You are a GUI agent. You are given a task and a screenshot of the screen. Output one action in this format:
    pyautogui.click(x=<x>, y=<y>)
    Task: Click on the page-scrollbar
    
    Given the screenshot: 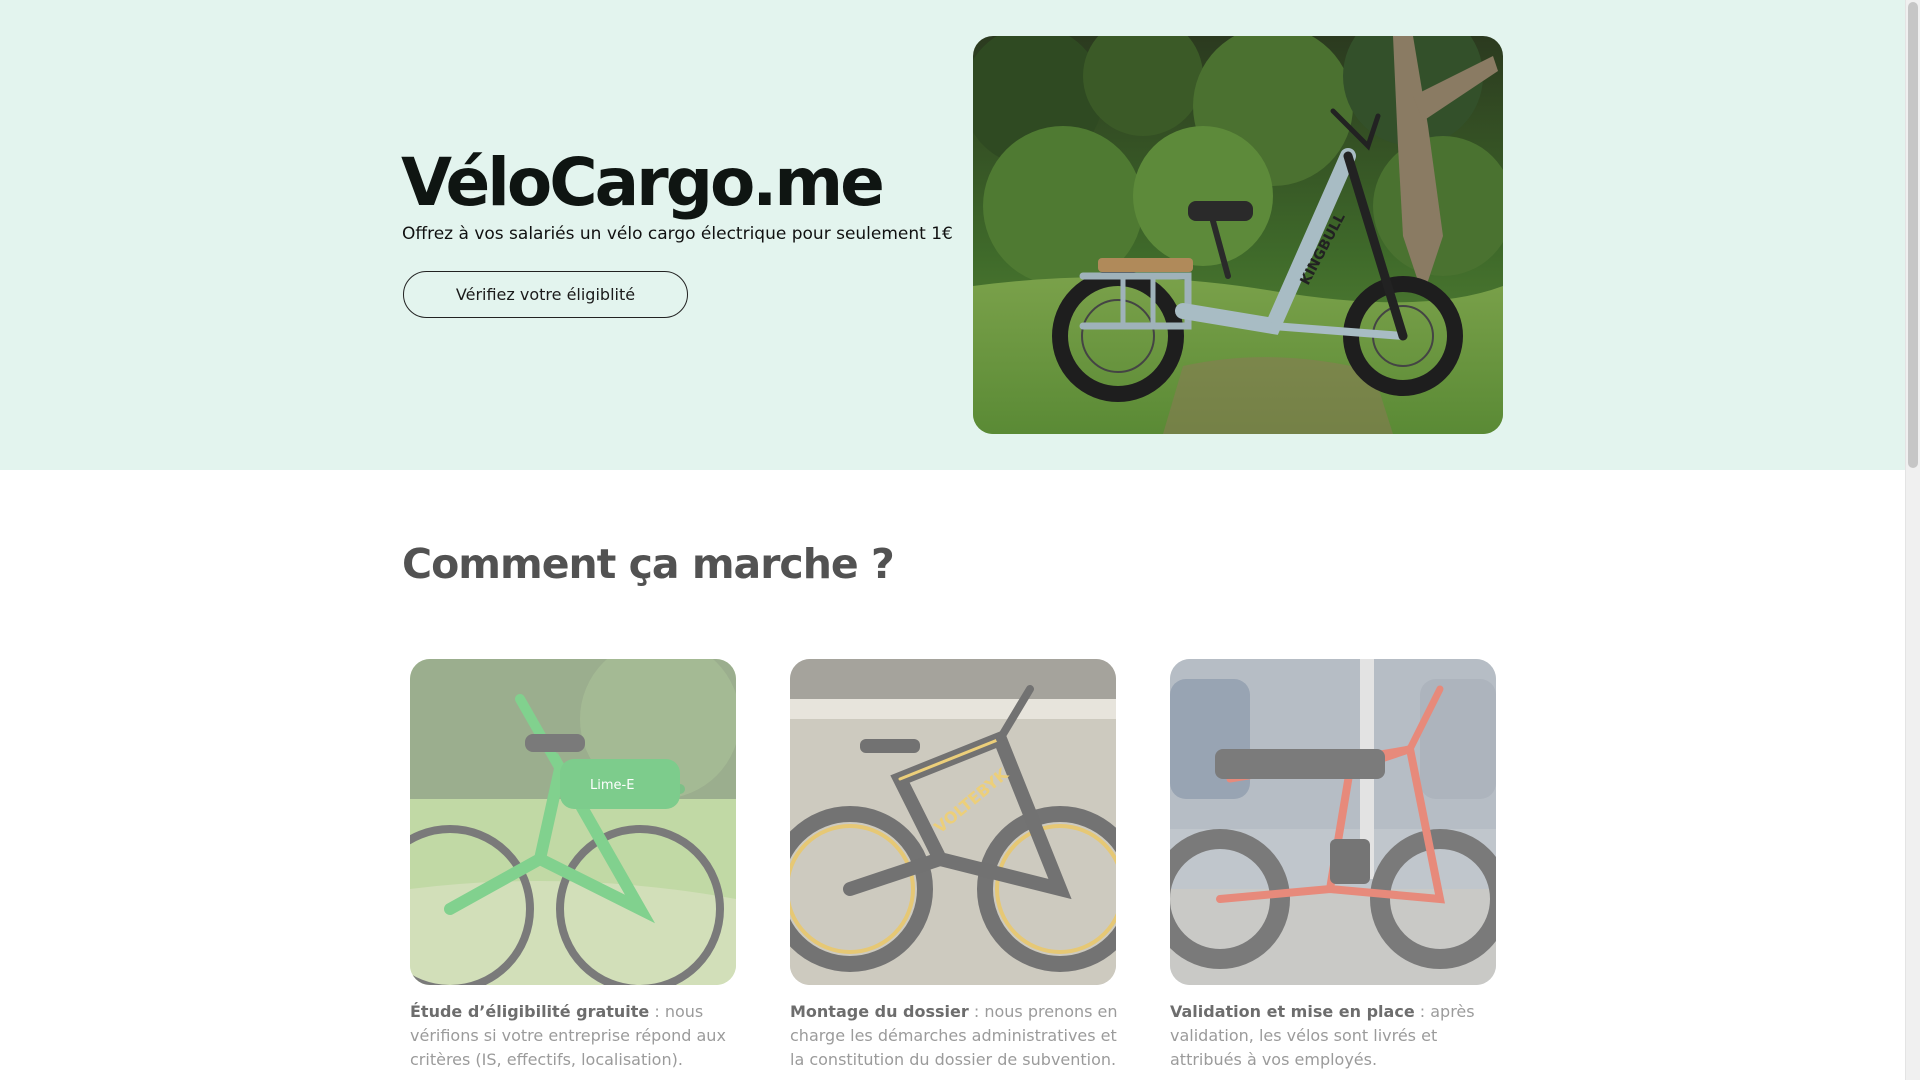 What is the action you would take?
    pyautogui.click(x=1912, y=540)
    